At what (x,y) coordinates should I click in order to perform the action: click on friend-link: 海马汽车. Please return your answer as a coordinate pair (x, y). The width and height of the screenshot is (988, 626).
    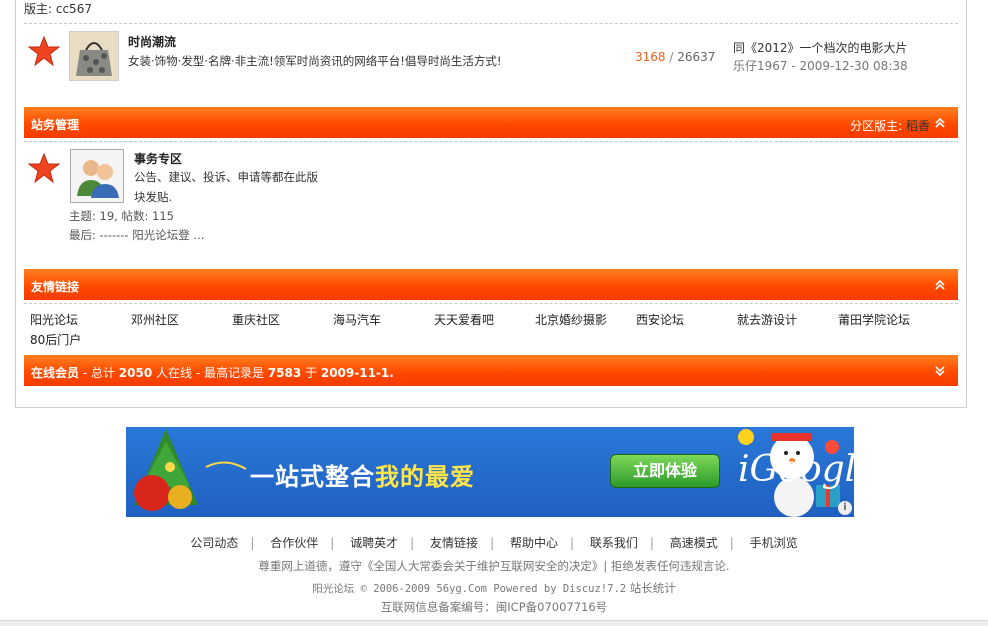
    Looking at the image, I should click on (357, 319).